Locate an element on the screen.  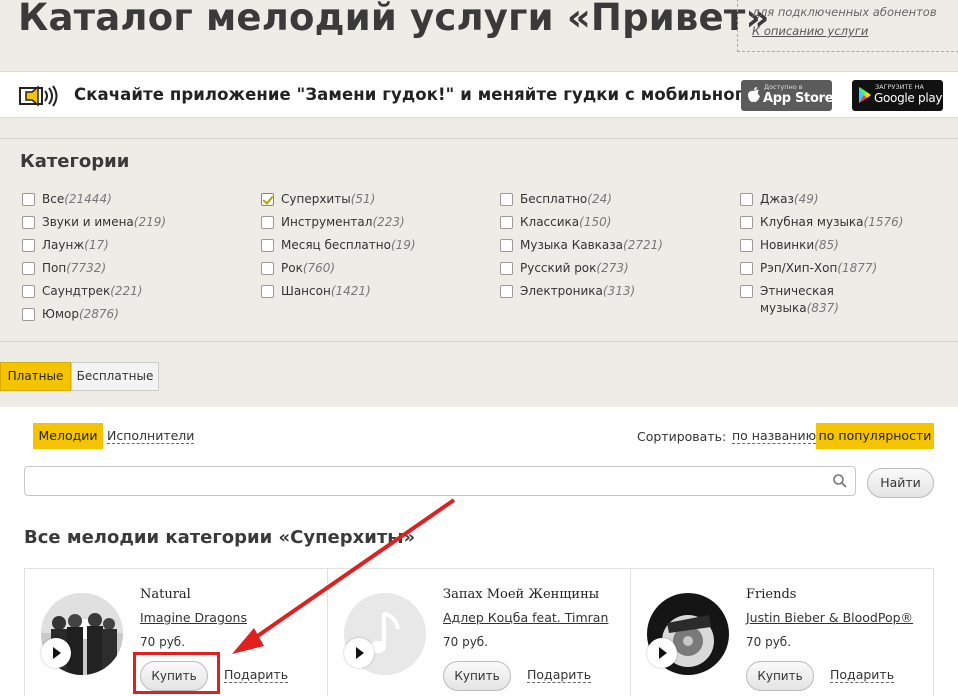
app-store-button: Доступно в App Store is located at coordinates (787, 95).